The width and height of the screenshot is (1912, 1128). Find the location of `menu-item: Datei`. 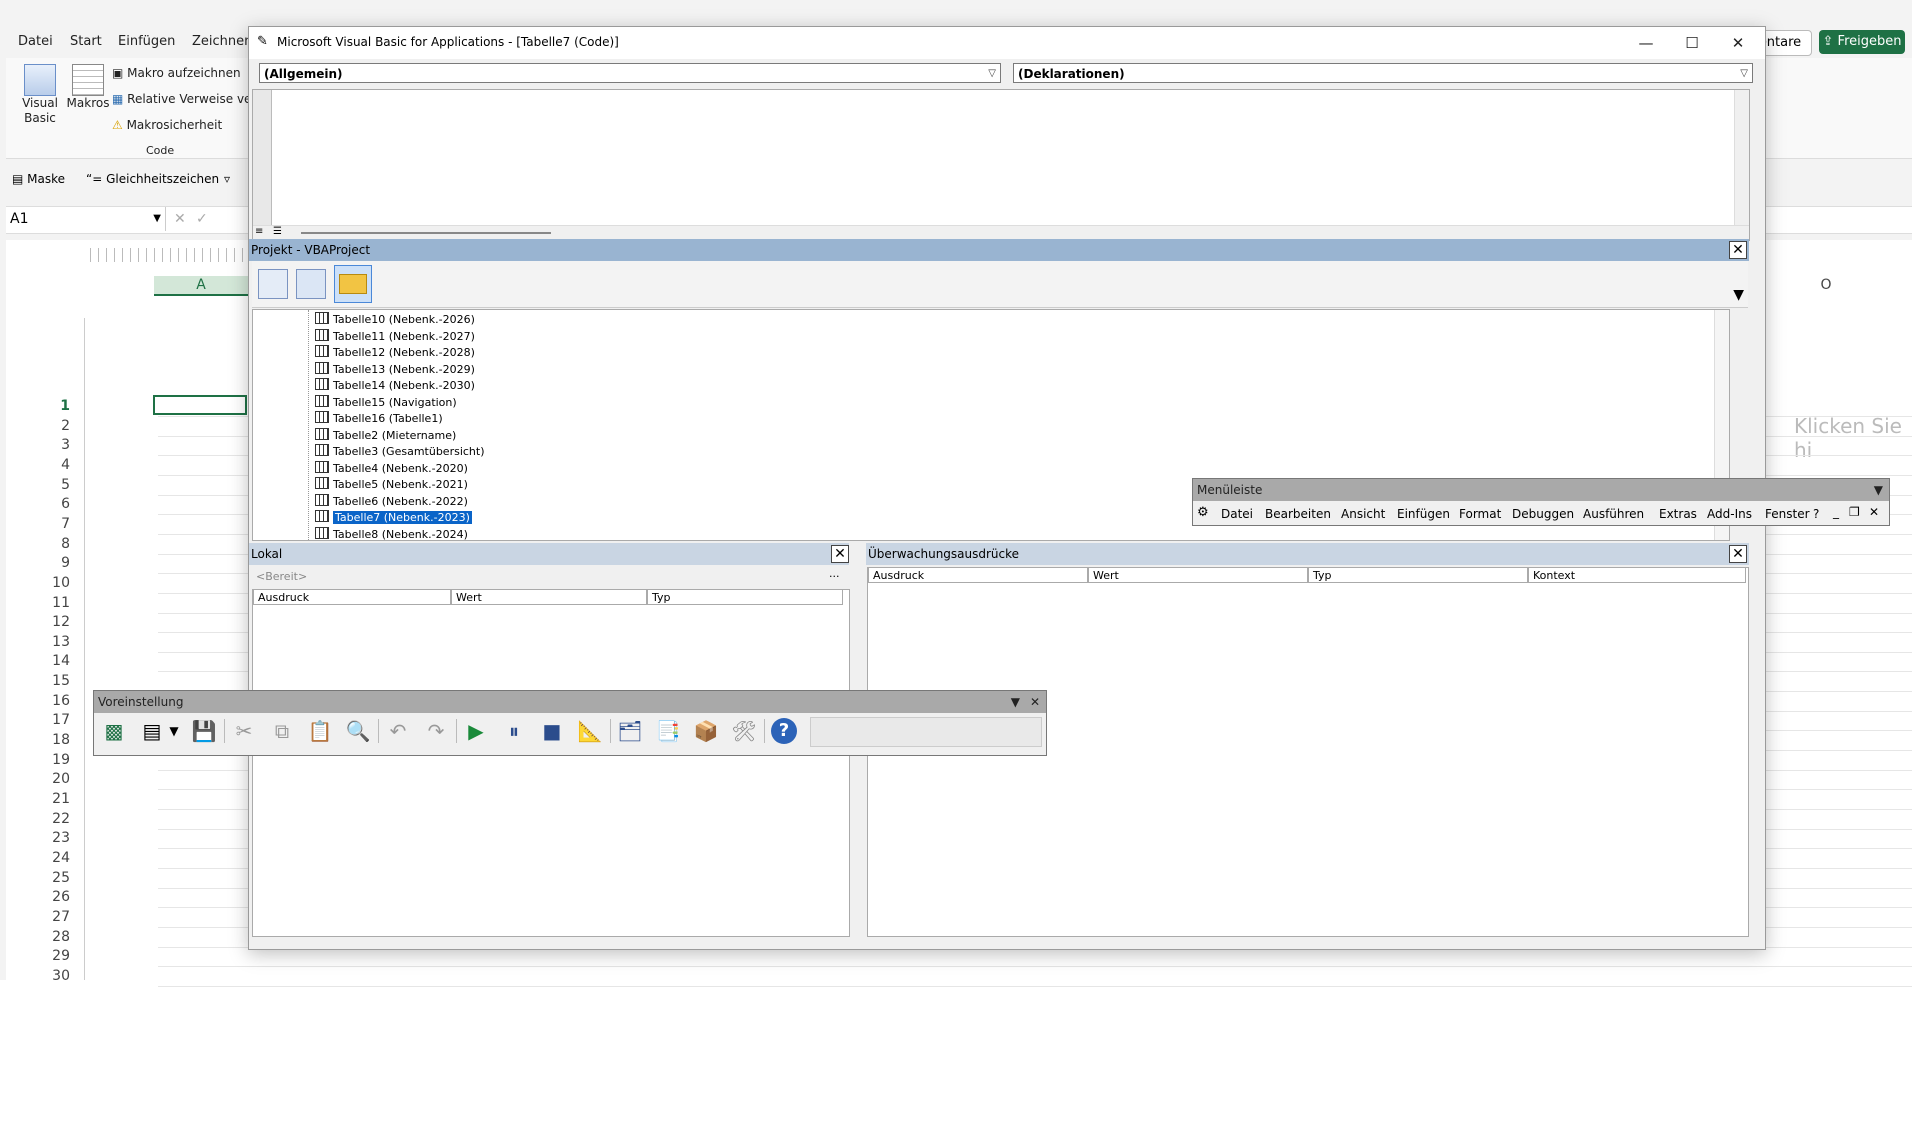

menu-item: Datei is located at coordinates (1237, 514).